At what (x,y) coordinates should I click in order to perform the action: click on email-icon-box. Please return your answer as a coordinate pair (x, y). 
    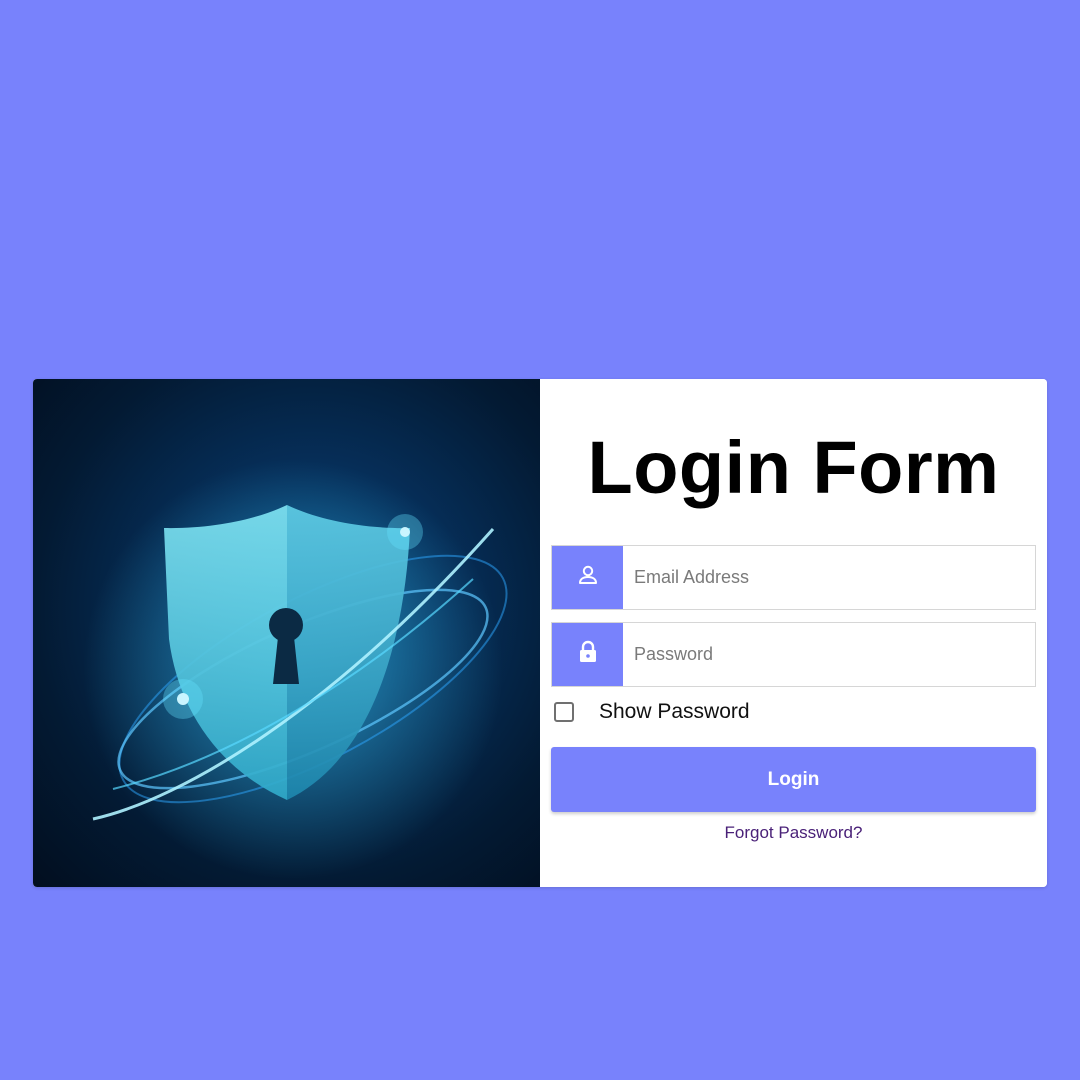
    Looking at the image, I should click on (587, 577).